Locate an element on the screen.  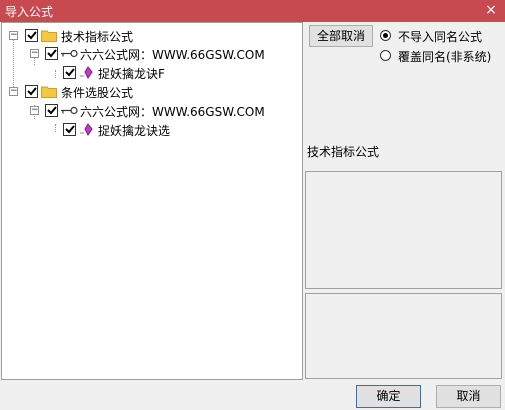
window-title: 导入公式 is located at coordinates (29, 12).